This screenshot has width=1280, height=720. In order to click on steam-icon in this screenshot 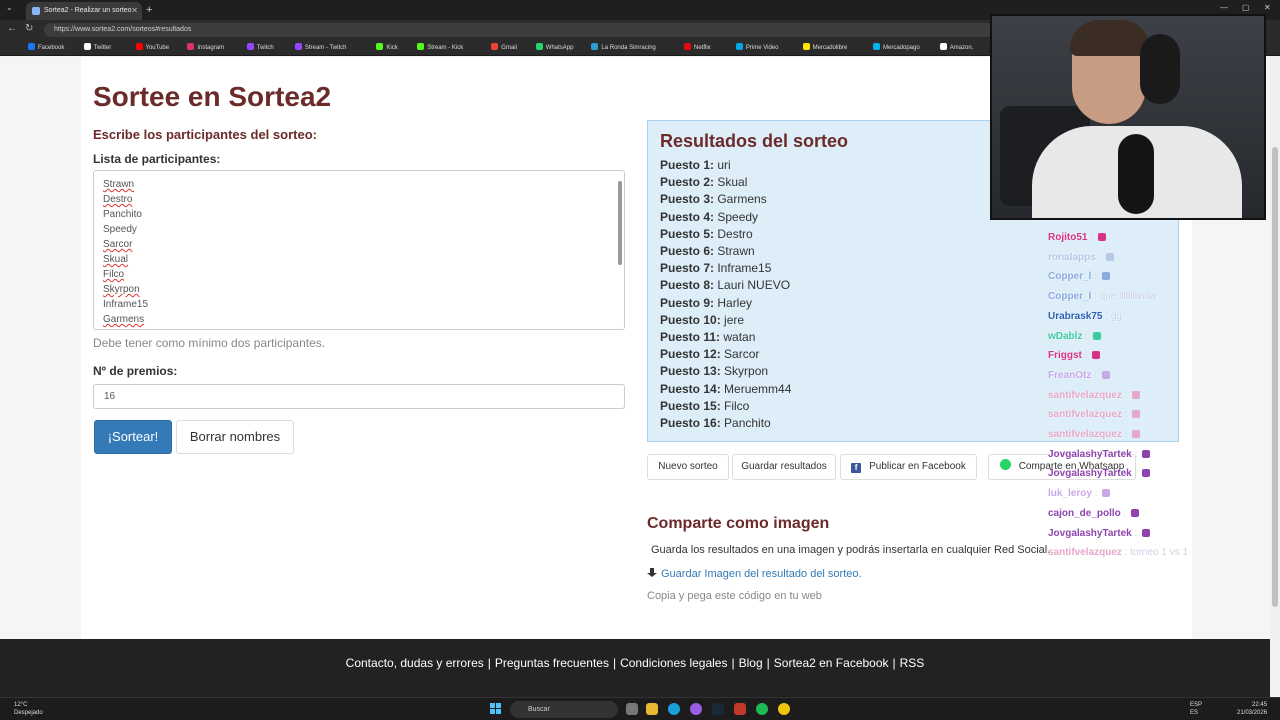, I will do `click(718, 709)`.